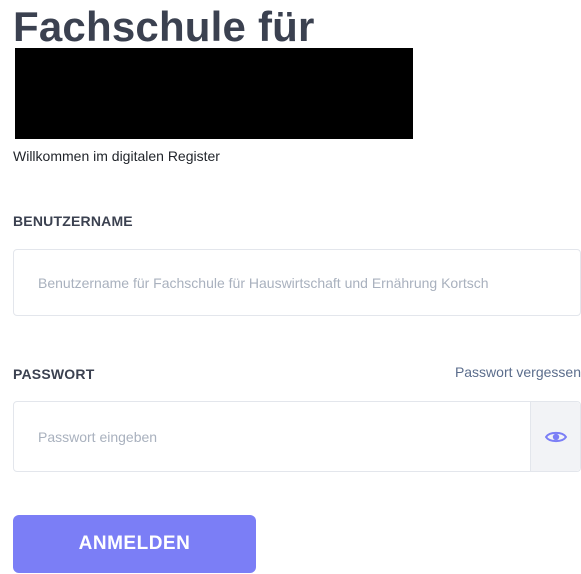 The width and height of the screenshot is (581, 574). Describe the element at coordinates (164, 26) in the screenshot. I see `page-title: Fachschule für` at that location.